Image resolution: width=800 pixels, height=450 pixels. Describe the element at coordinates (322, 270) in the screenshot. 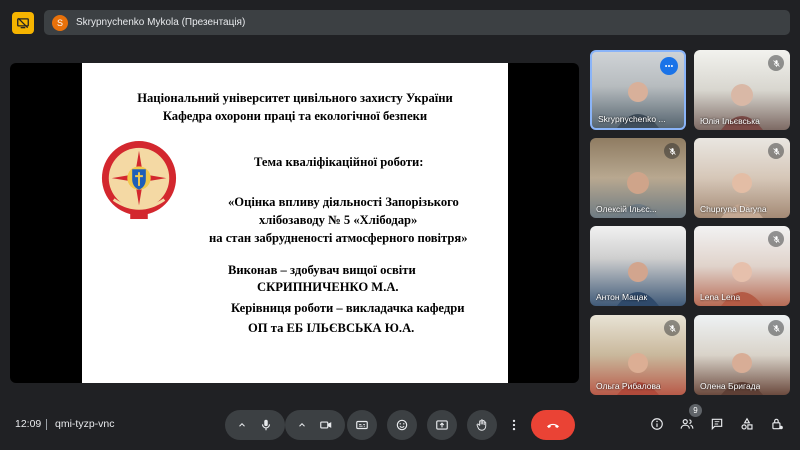

I see `slide-author-line: Виконав – здобувач вищої освіти` at that location.